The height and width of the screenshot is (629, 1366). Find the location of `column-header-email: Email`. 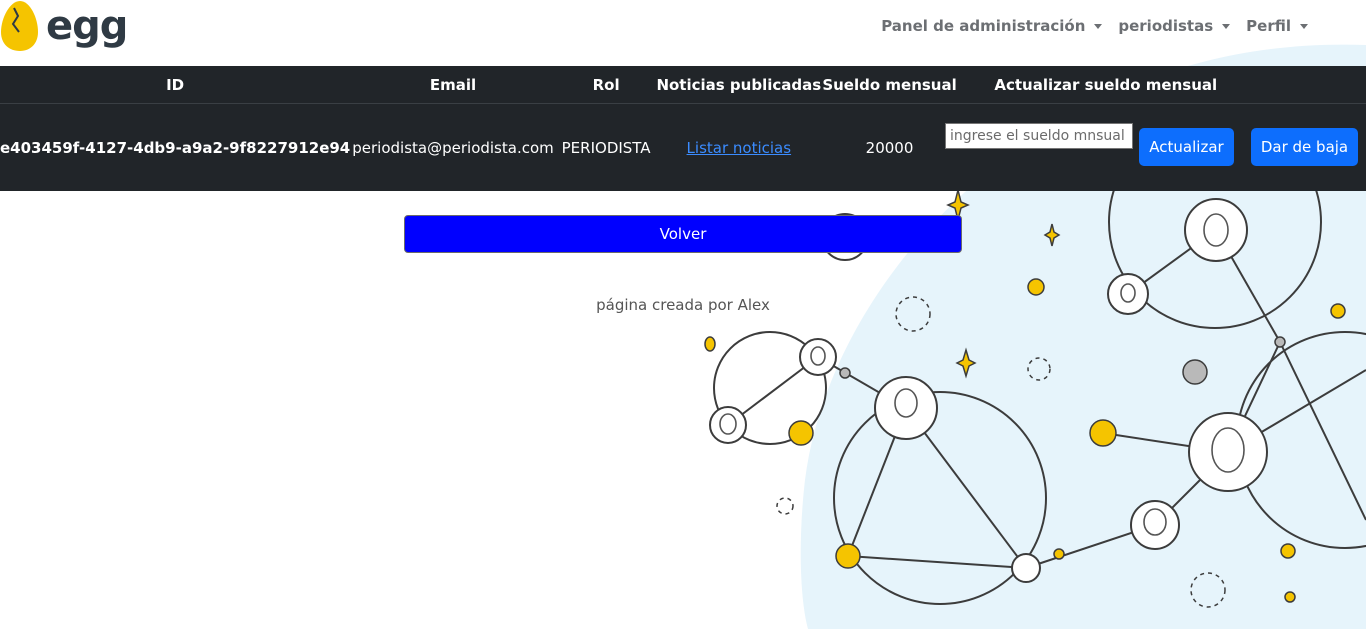

column-header-email: Email is located at coordinates (453, 85).